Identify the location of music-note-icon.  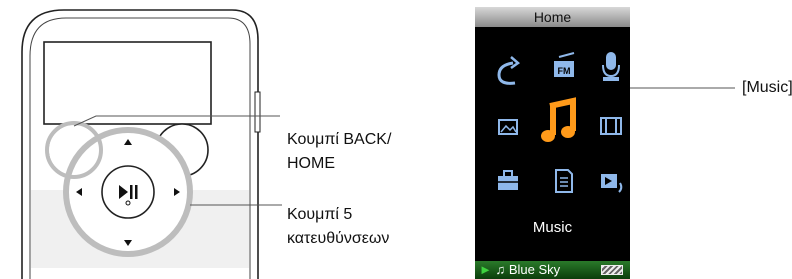
(558, 119).